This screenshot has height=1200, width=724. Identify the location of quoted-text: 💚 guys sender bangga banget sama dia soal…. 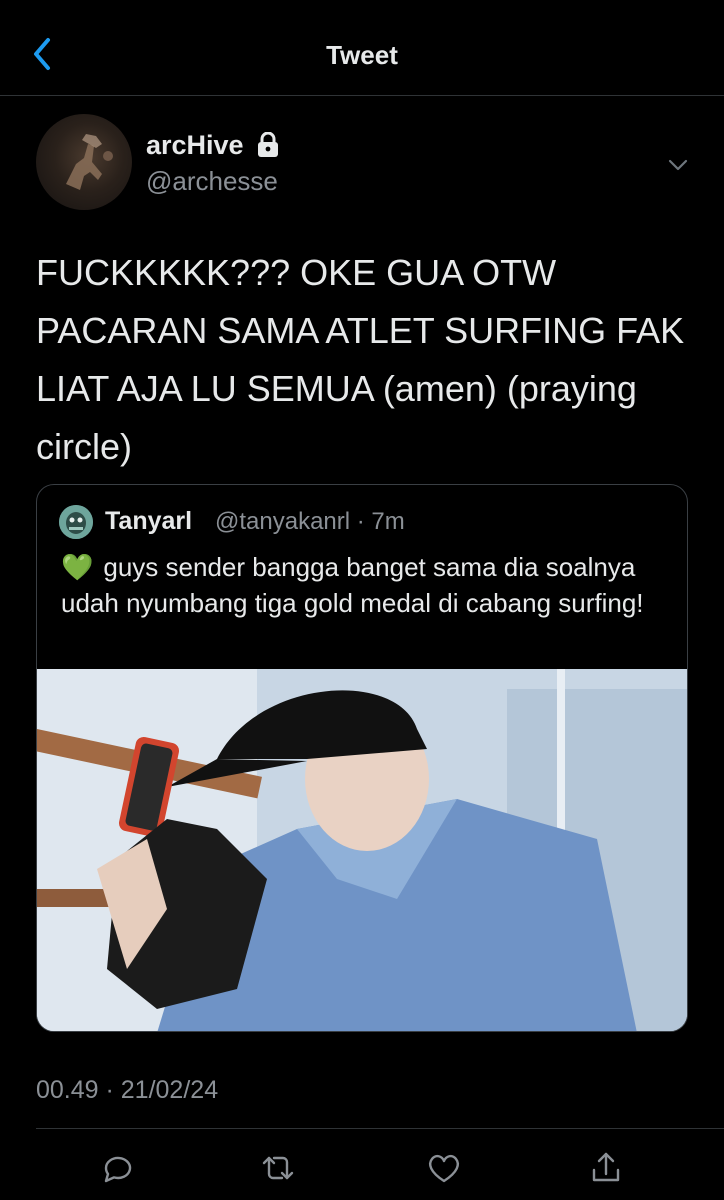
(361, 585).